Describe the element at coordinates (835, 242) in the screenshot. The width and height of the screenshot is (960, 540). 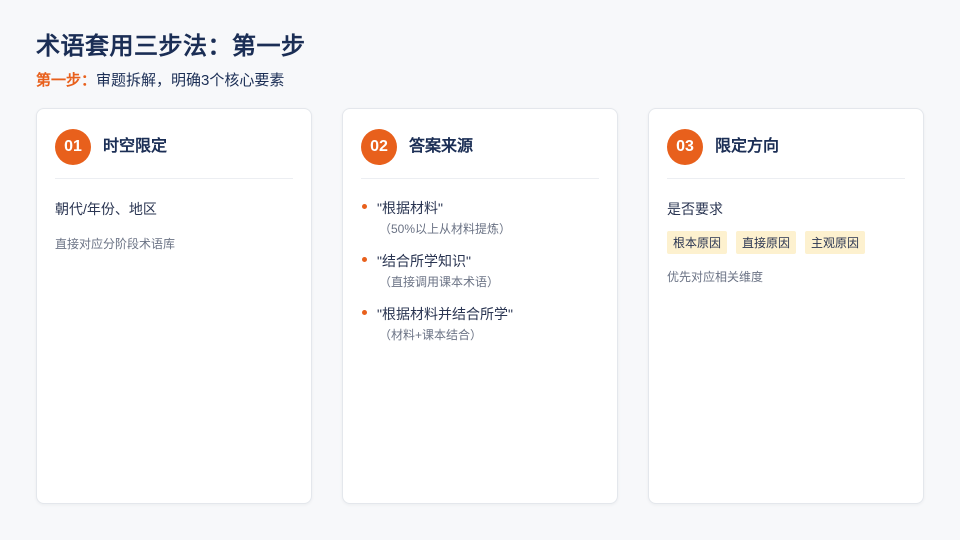
I see `tag-subjective-cause: 主观原因` at that location.